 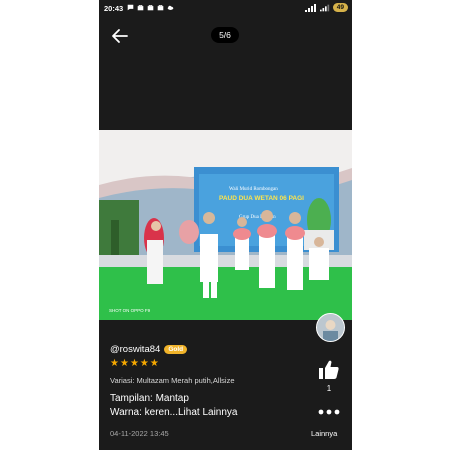 I want to click on system-status: 49, so click(x=326, y=7).